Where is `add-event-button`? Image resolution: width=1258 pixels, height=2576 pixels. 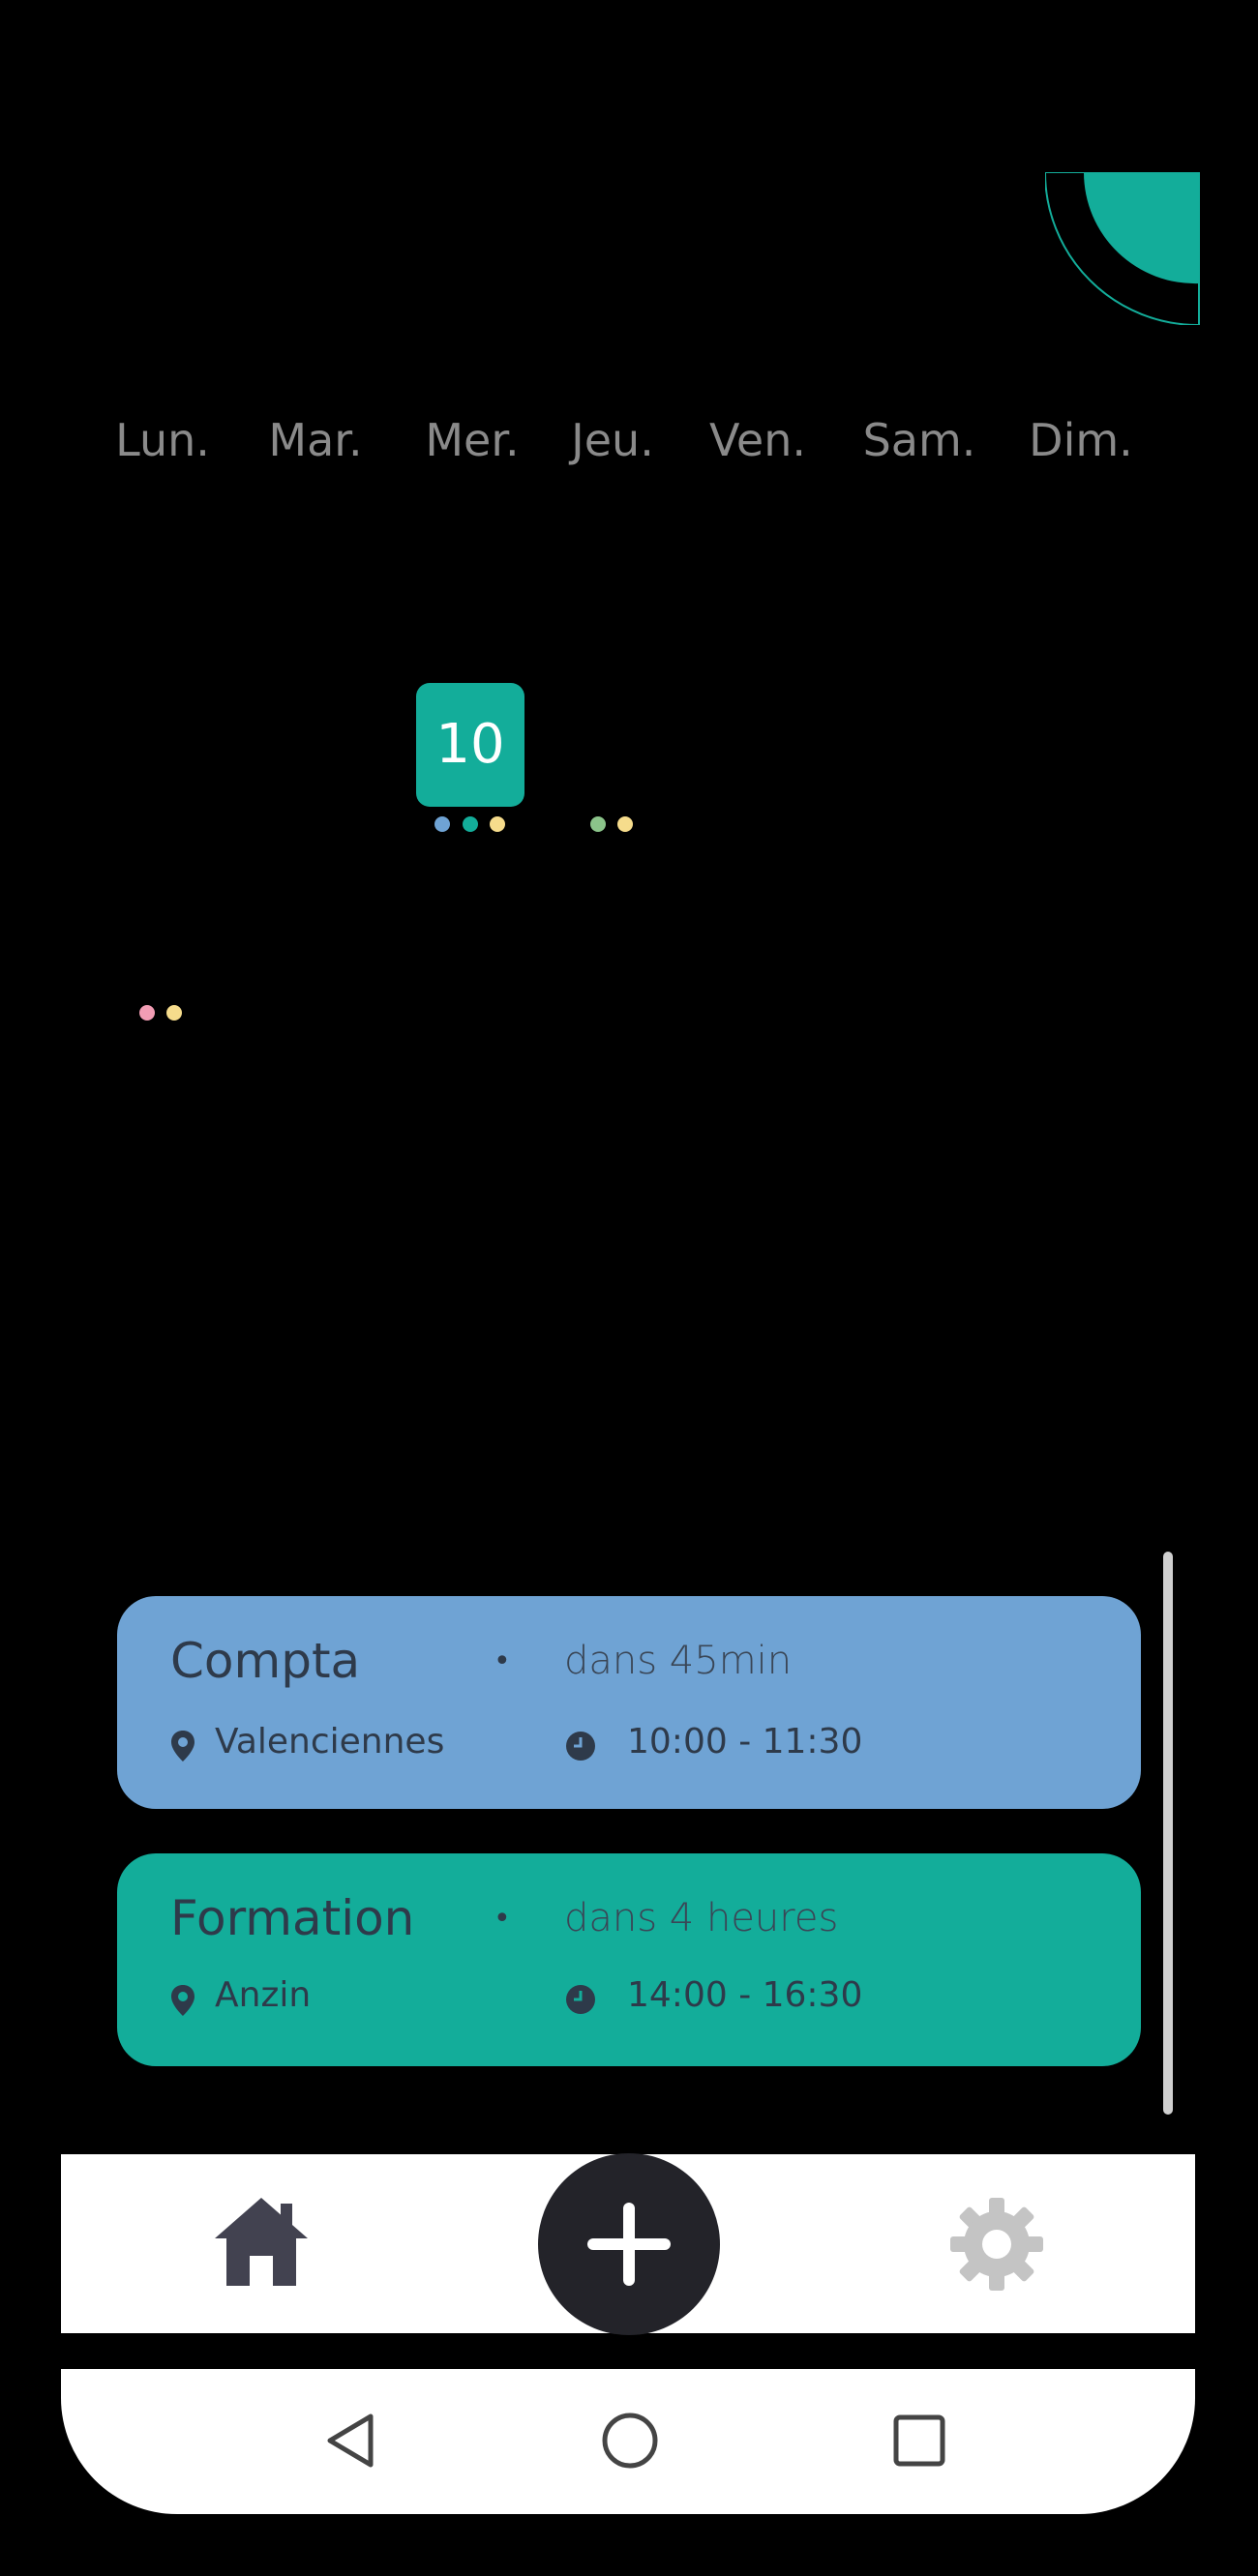
add-event-button is located at coordinates (629, 2244).